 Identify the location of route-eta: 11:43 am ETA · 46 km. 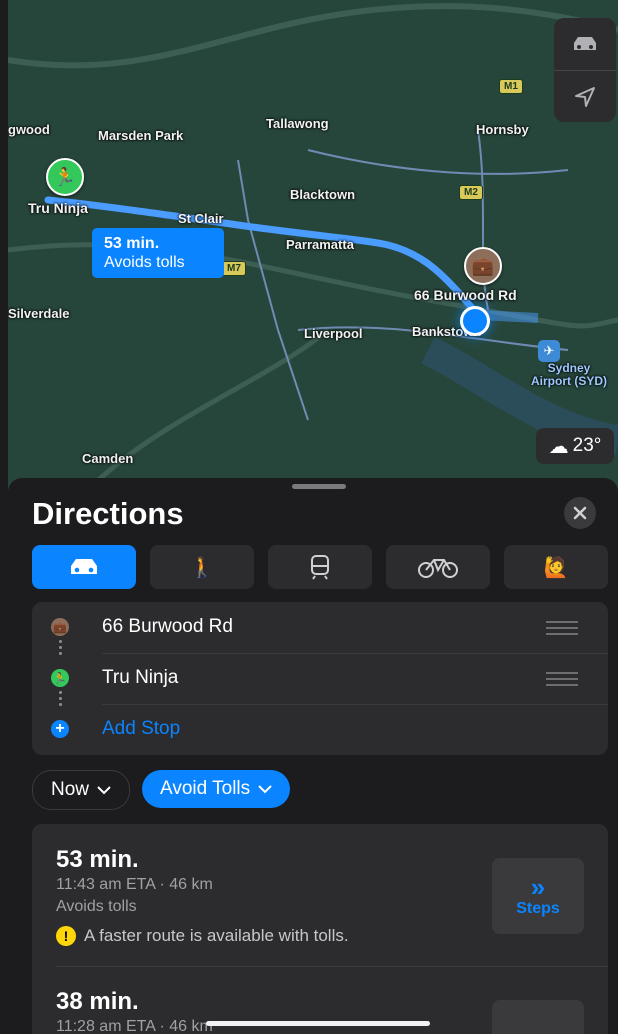
(134, 884).